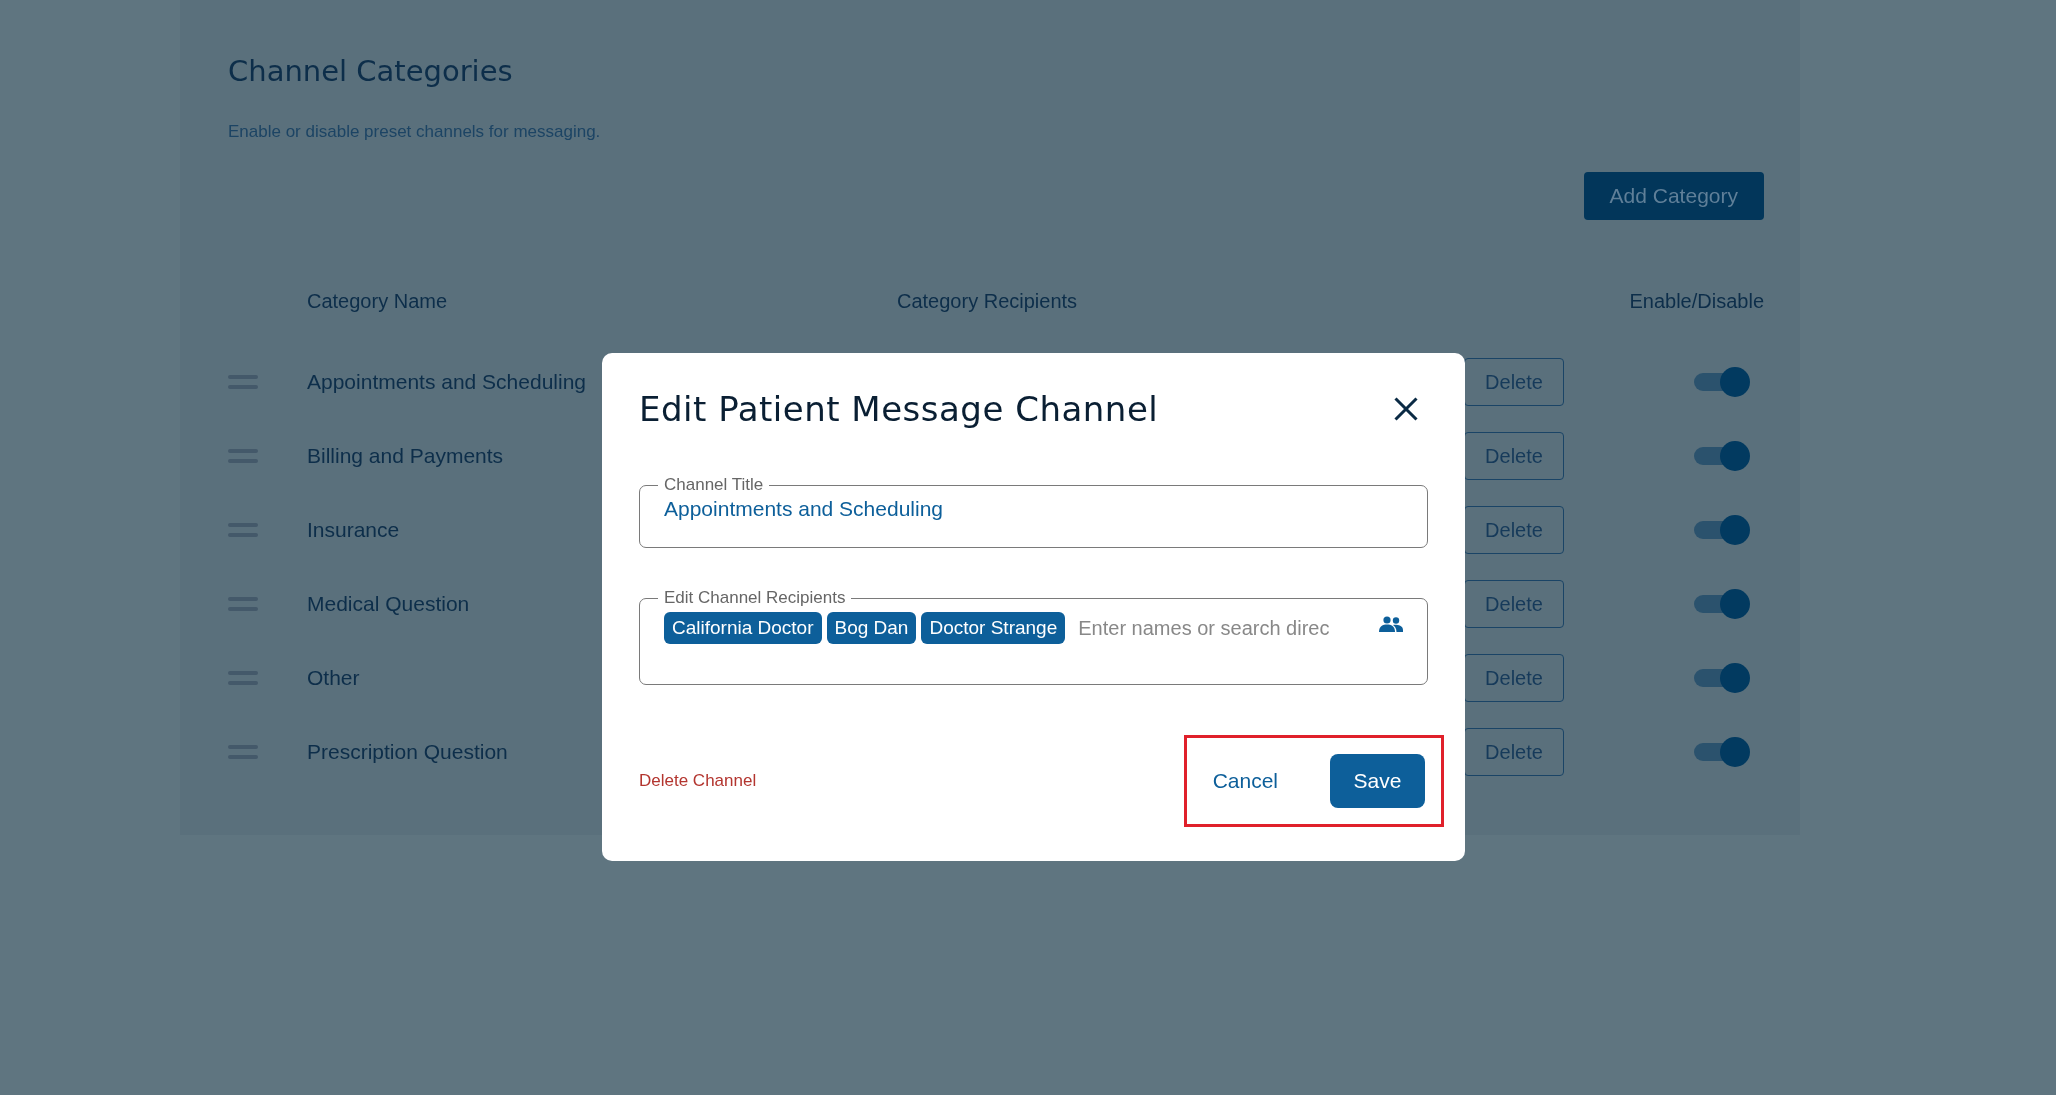  I want to click on category-name: Appointments and Scheduling, so click(447, 381).